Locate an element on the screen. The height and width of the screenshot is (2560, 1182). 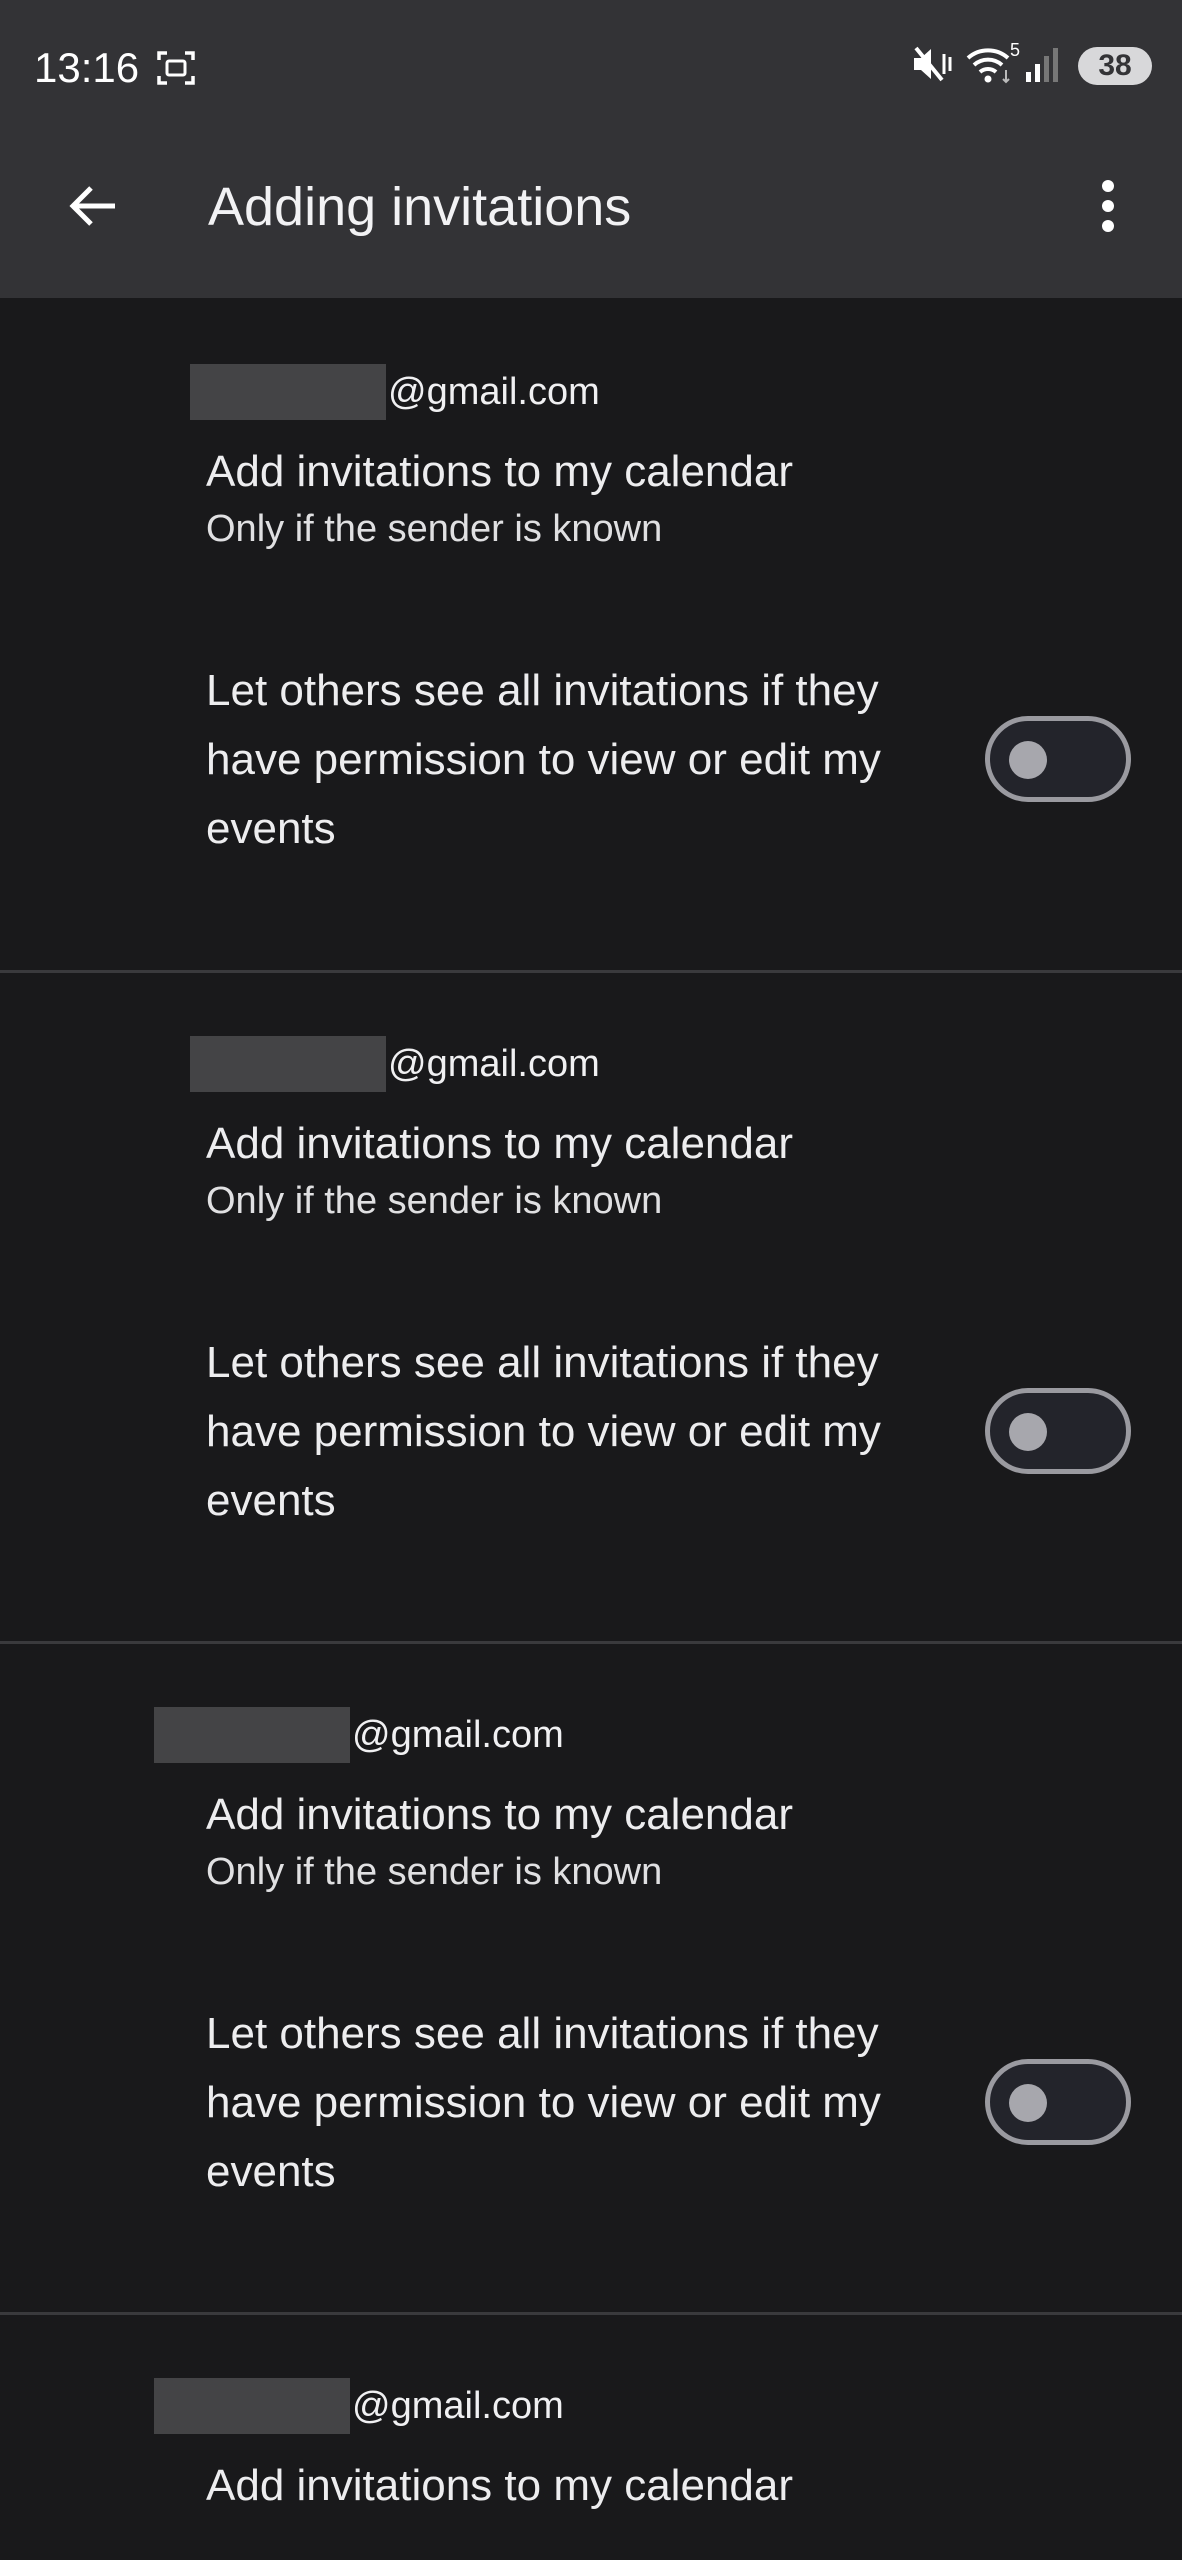
signal-bars-icon is located at coordinates (1042, 66).